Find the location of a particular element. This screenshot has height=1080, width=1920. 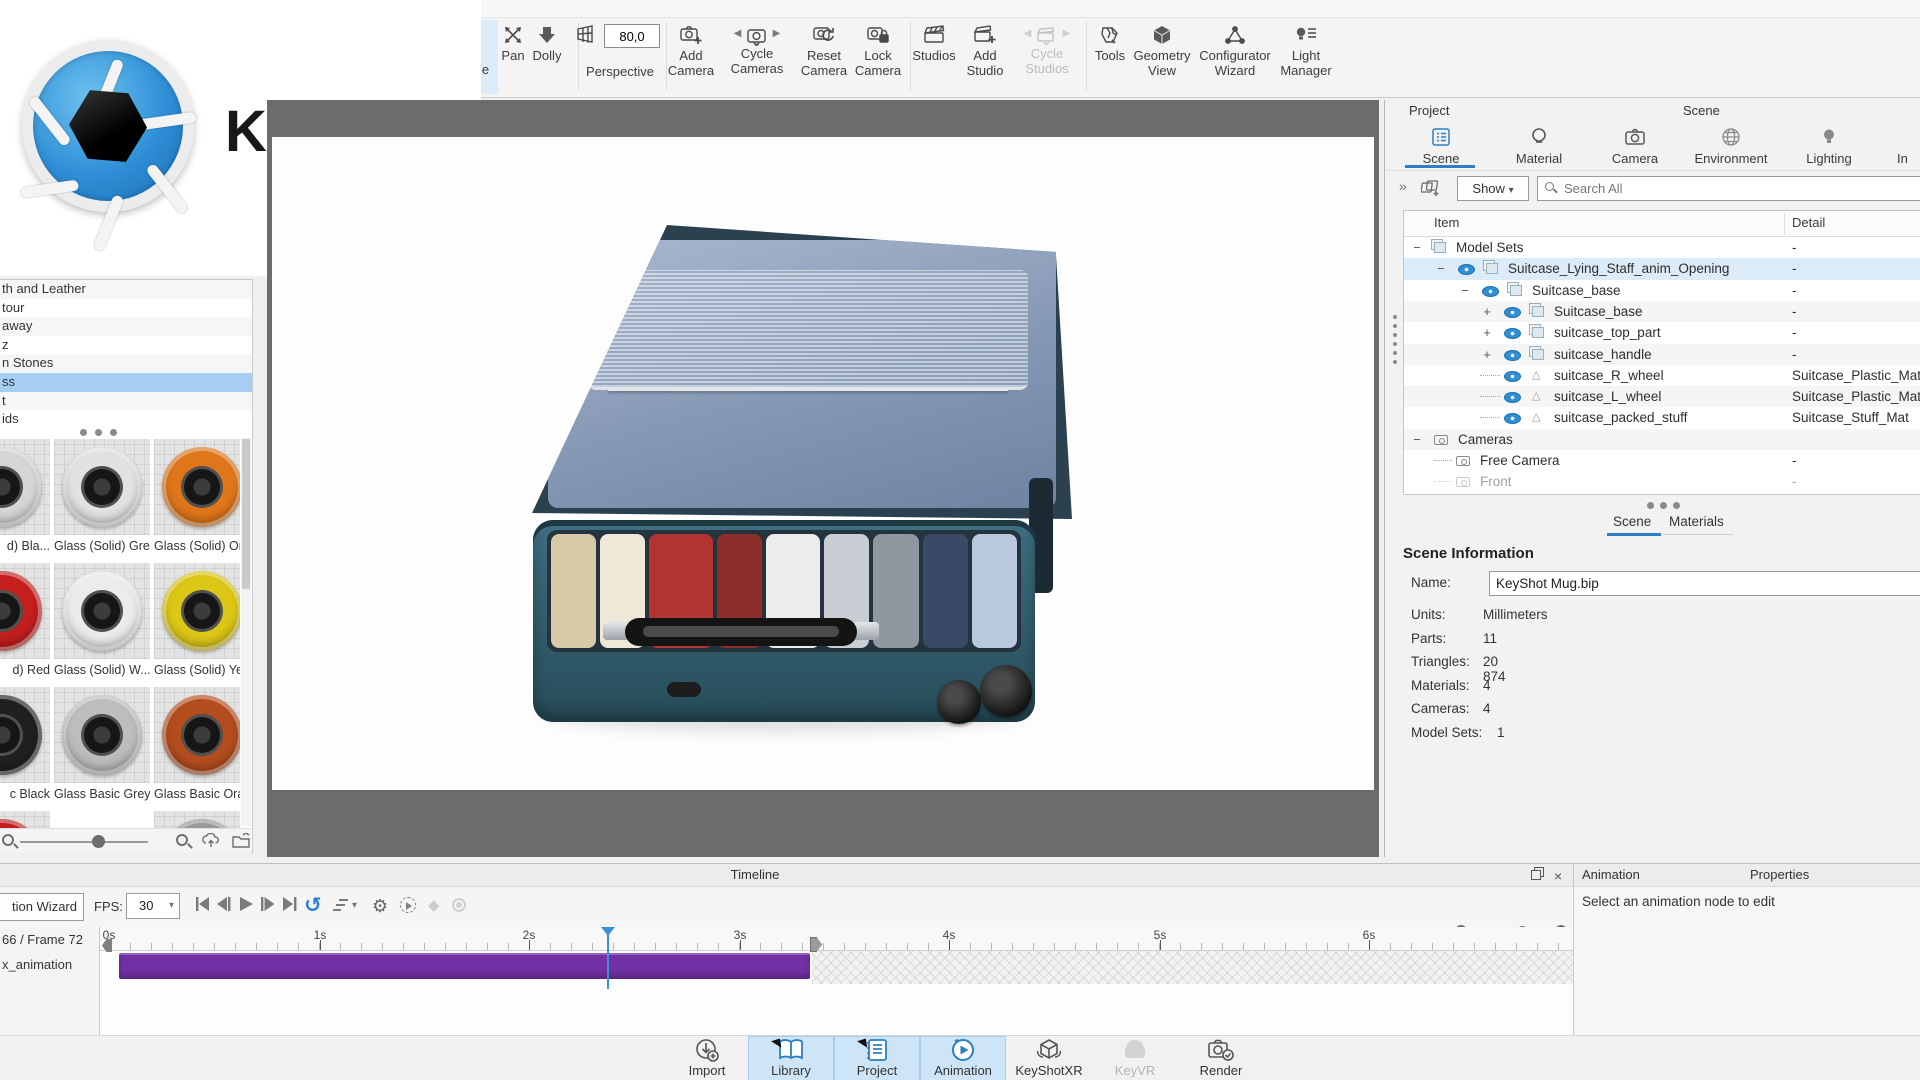

tree-row-selected: − Suitcase_Lying_Staff_anim_Opening - is located at coordinates (1662, 269).